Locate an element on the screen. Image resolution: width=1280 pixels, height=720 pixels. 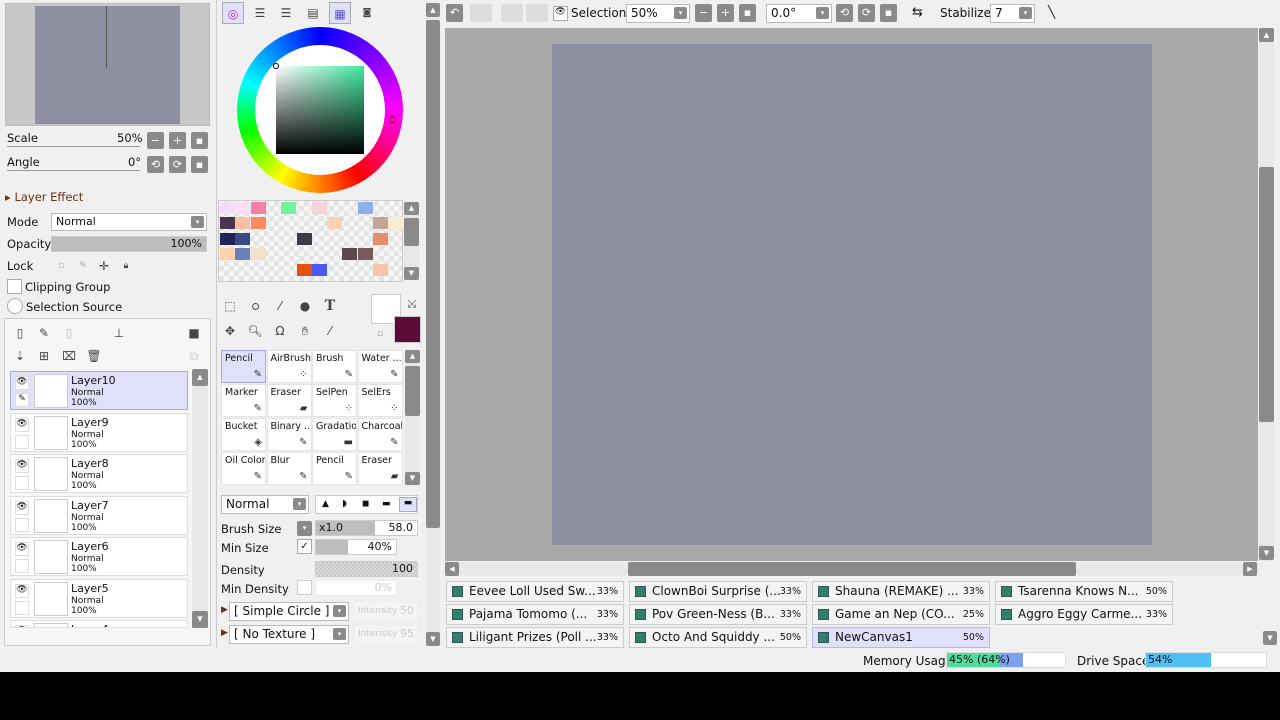
mask-icon: ■ is located at coordinates (194, 333).